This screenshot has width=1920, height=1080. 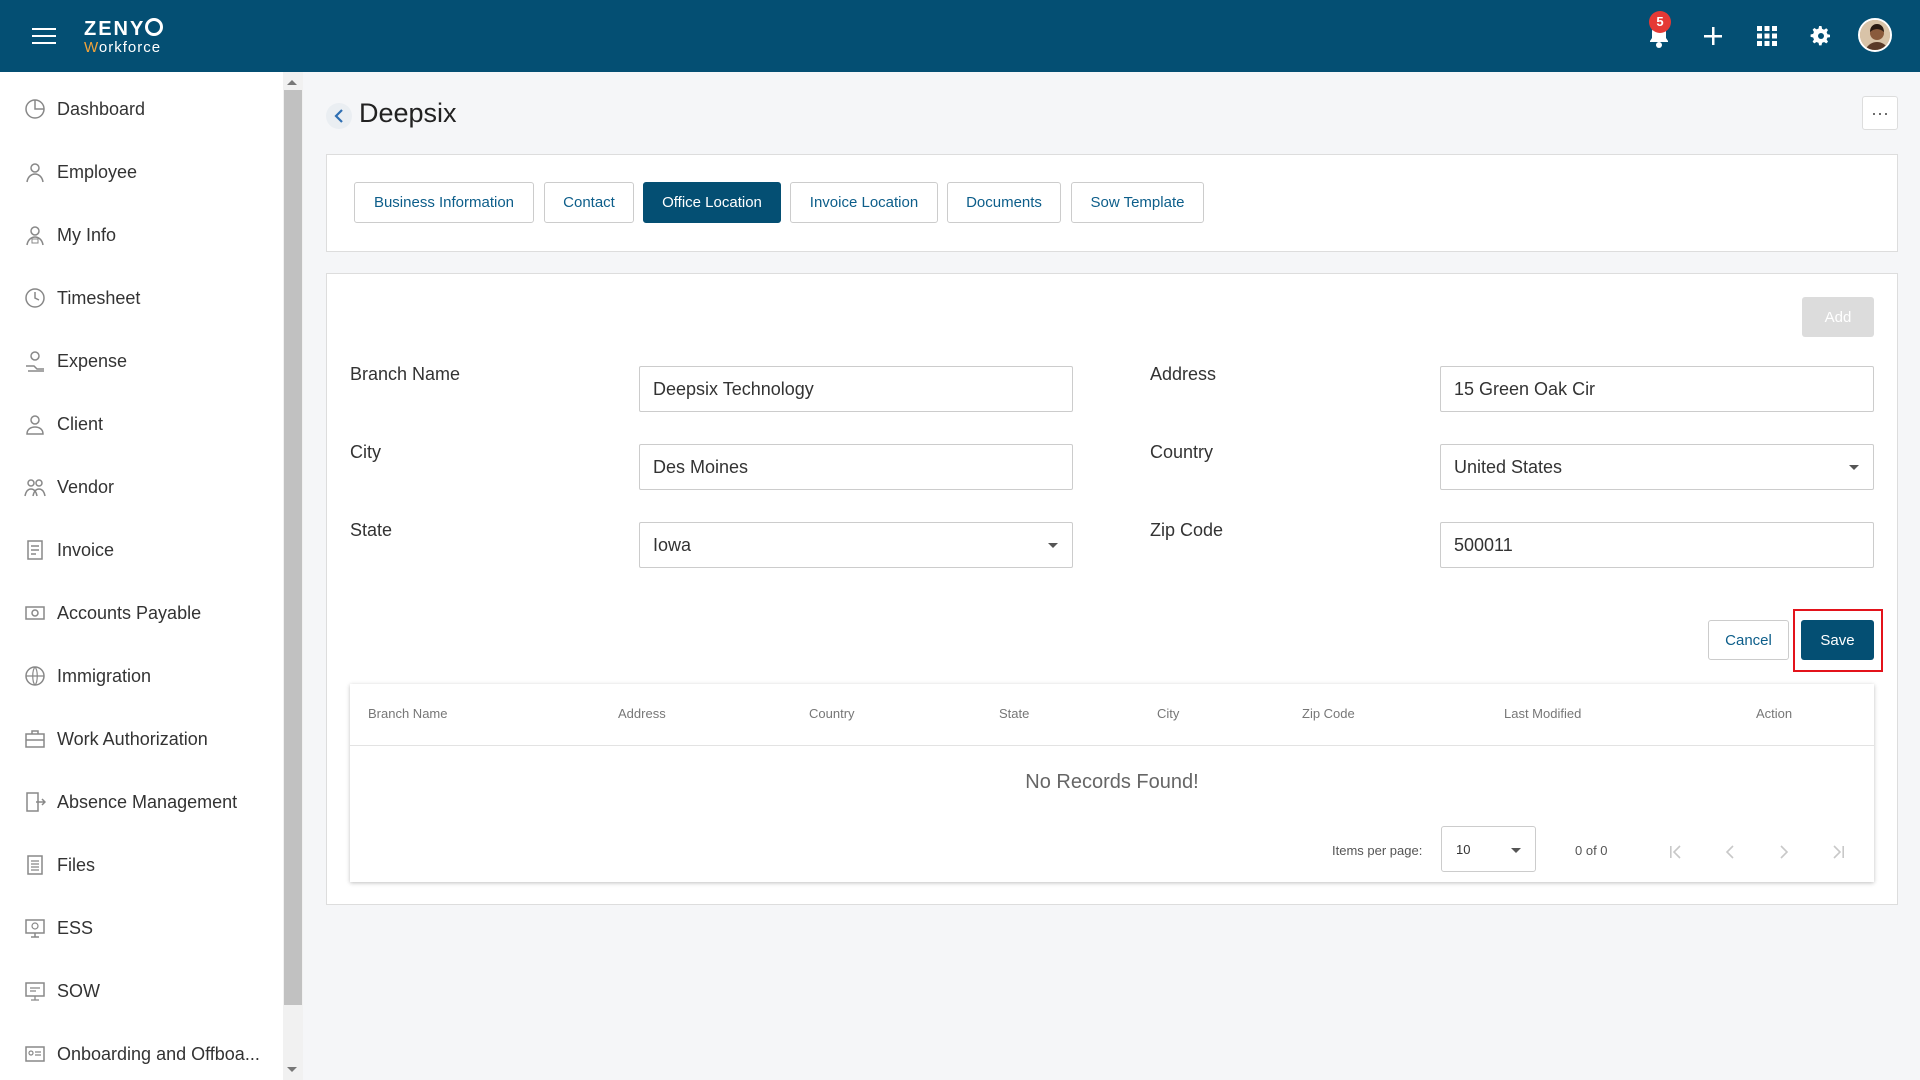 What do you see at coordinates (293, 547) in the screenshot?
I see `sidebar-scrollbar-thumb` at bounding box center [293, 547].